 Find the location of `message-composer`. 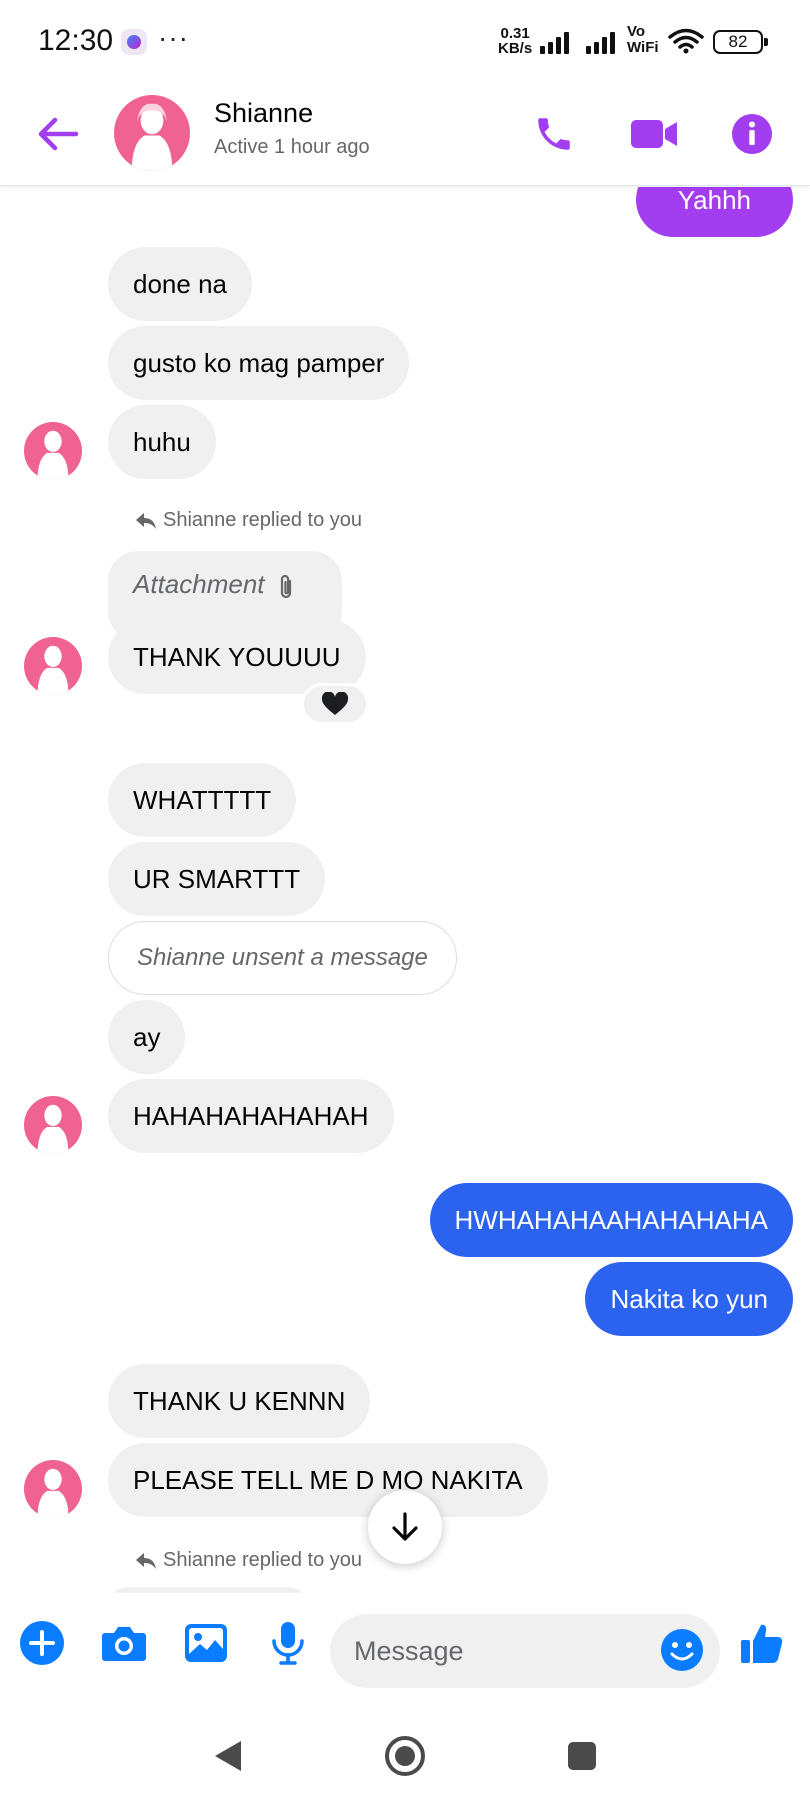

message-composer is located at coordinates (405, 1652).